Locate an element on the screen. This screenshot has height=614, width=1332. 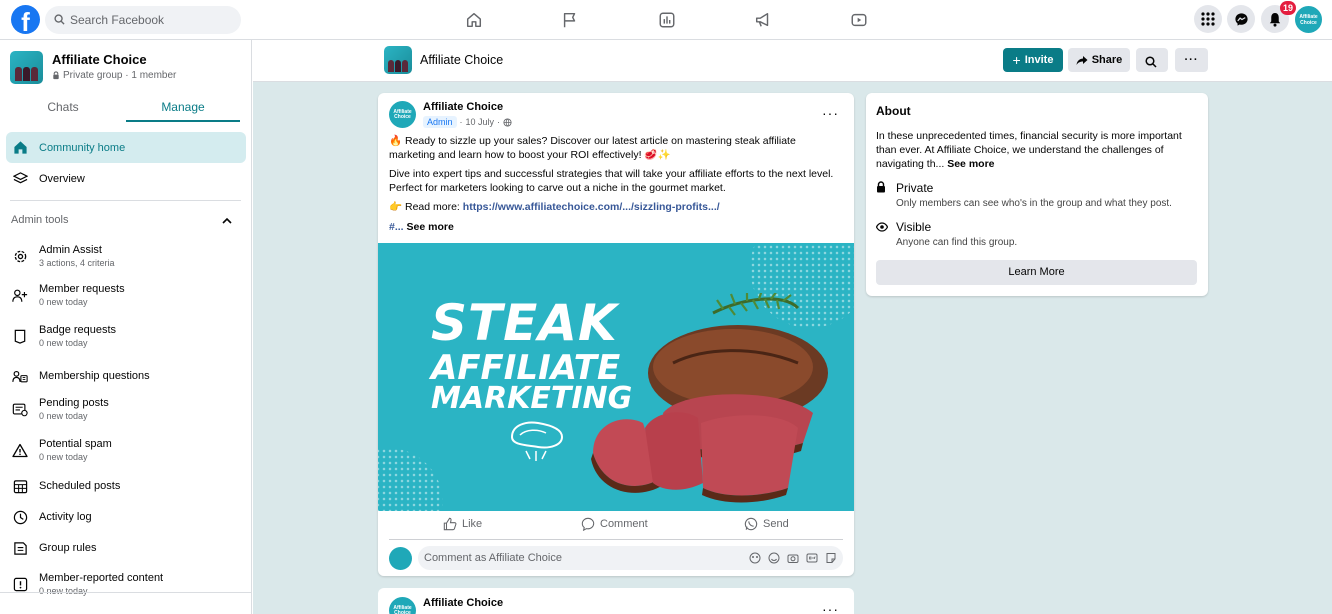
learn-more-button: Learn More is located at coordinates (1036, 272).